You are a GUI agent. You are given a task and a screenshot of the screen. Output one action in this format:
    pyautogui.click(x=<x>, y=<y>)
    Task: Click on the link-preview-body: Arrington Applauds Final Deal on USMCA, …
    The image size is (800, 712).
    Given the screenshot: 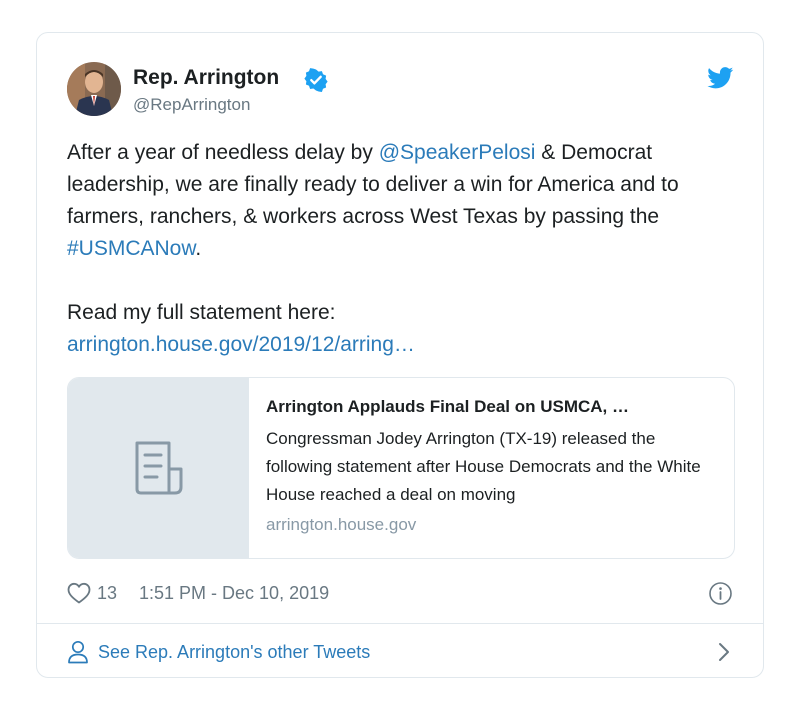 What is the action you would take?
    pyautogui.click(x=492, y=465)
    